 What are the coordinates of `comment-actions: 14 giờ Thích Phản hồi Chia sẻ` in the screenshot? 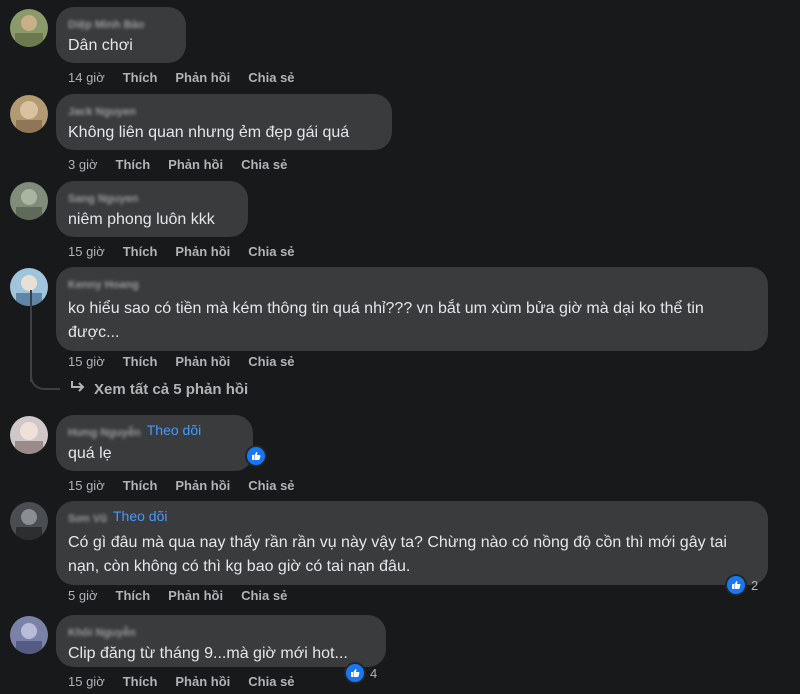 It's located at (181, 77).